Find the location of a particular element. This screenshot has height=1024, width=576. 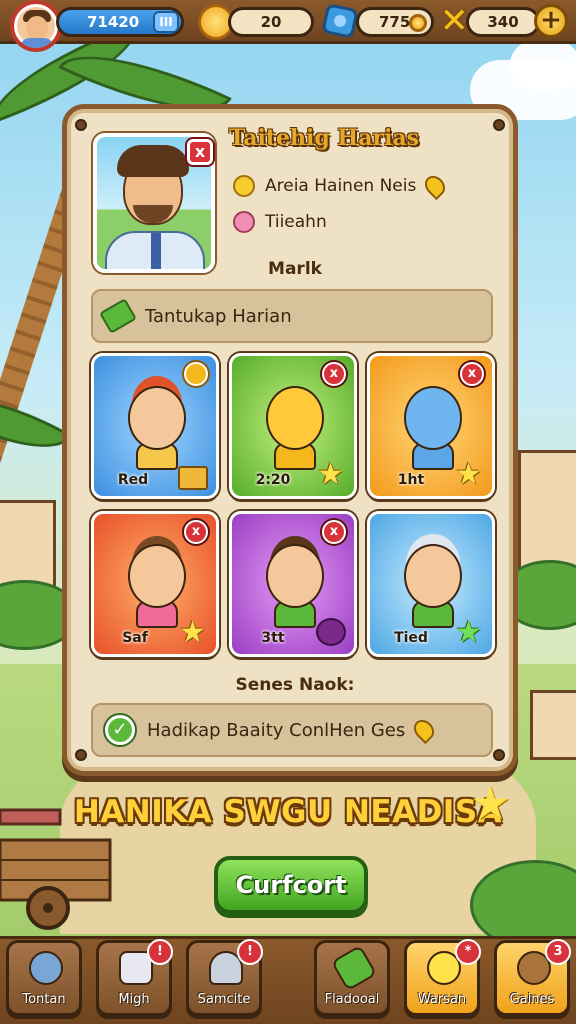

section-label: Marlk is located at coordinates (295, 269).